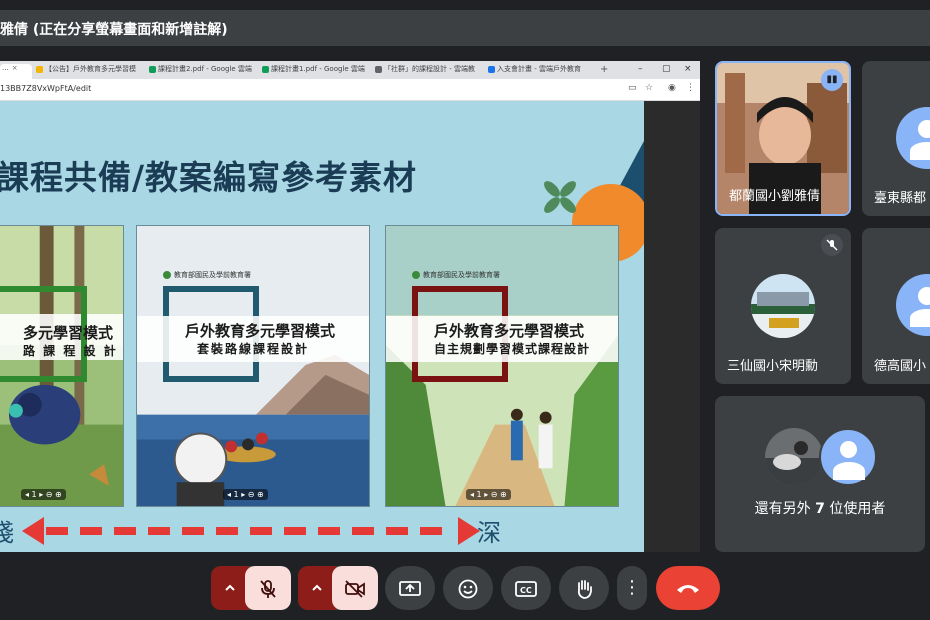 The width and height of the screenshot is (930, 620). I want to click on end-call-icon, so click(688, 589).